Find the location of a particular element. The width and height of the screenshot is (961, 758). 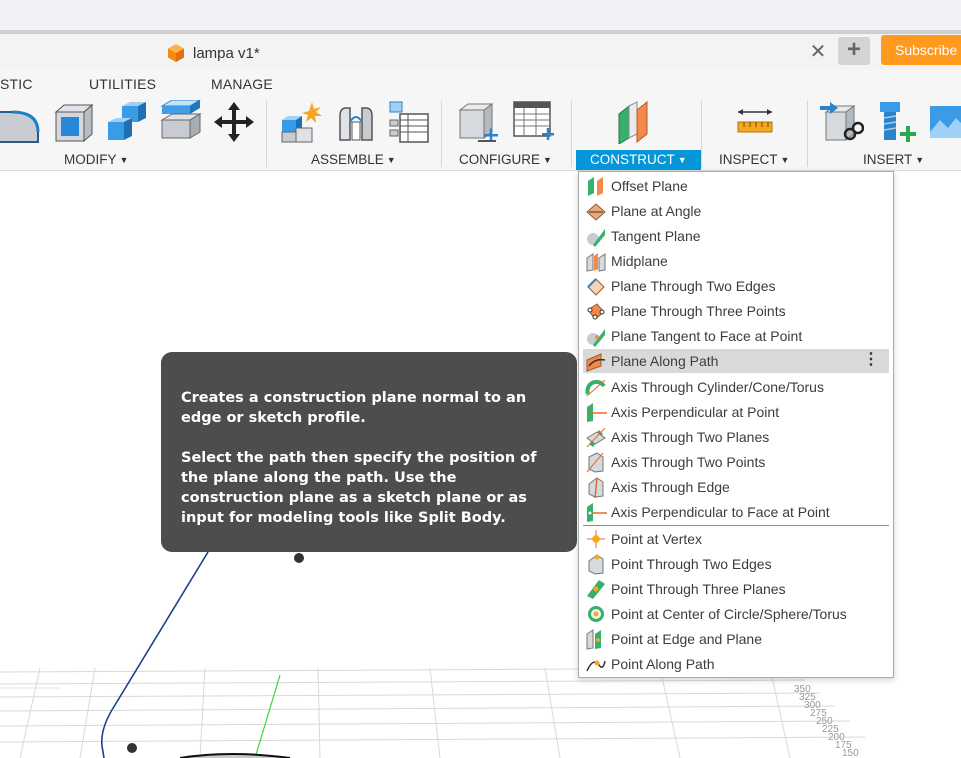

menu-item-label: Plane Through Two Edges is located at coordinates (693, 286).